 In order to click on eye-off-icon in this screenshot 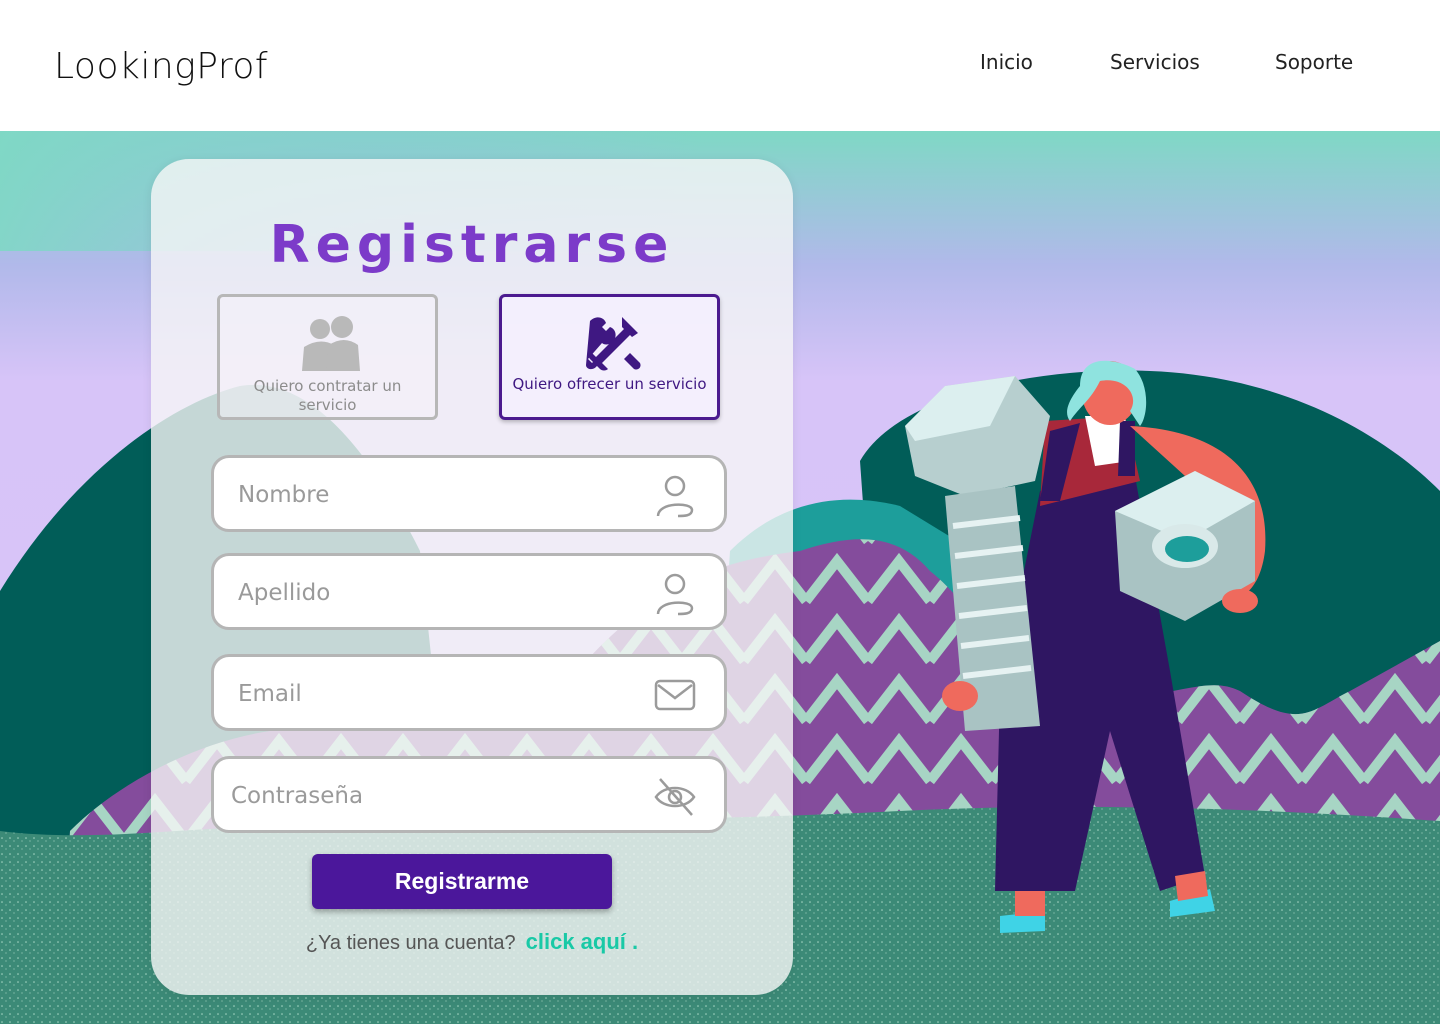, I will do `click(675, 797)`.